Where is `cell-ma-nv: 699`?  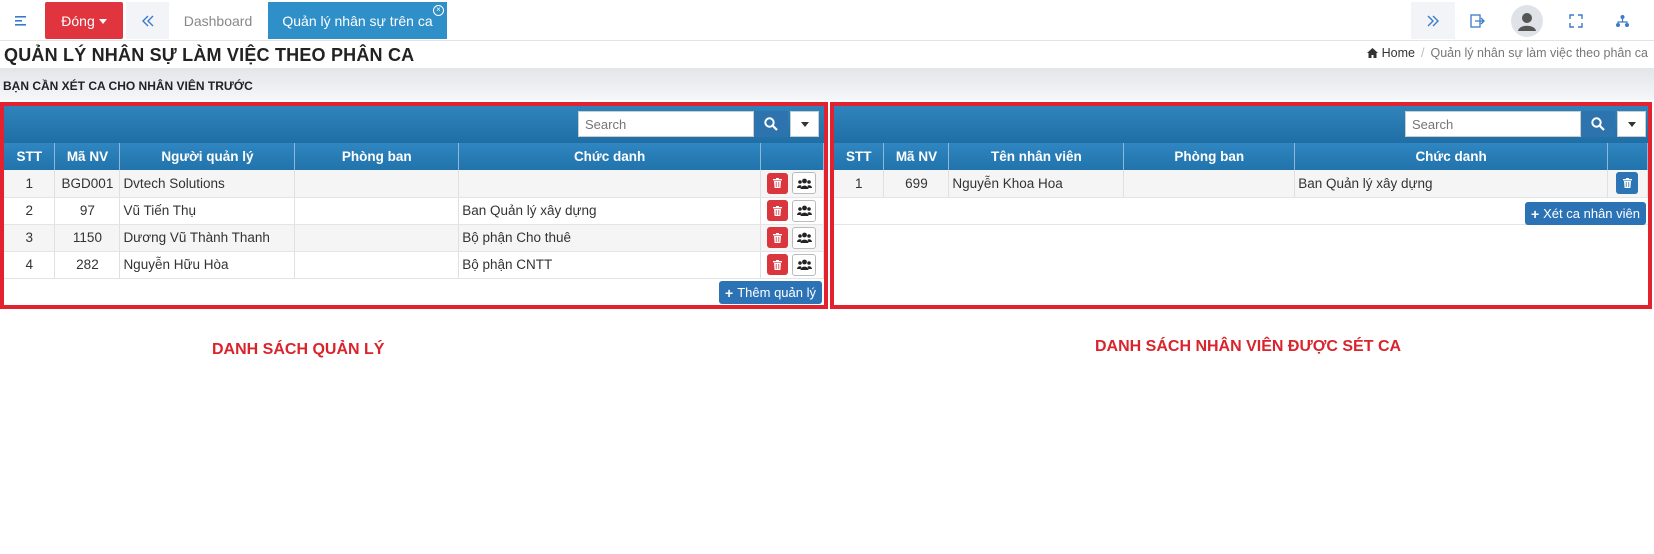
cell-ma-nv: 699 is located at coordinates (916, 184).